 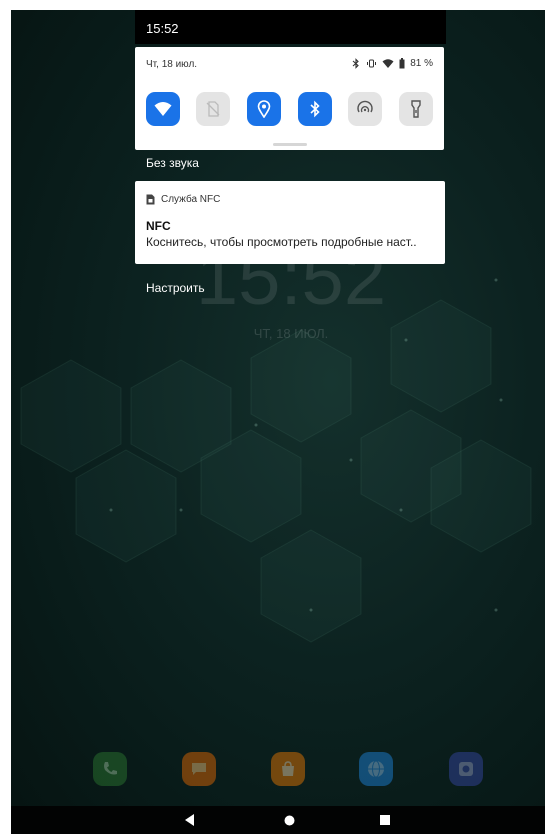 I want to click on status-bar: 15:52, so click(x=290, y=27).